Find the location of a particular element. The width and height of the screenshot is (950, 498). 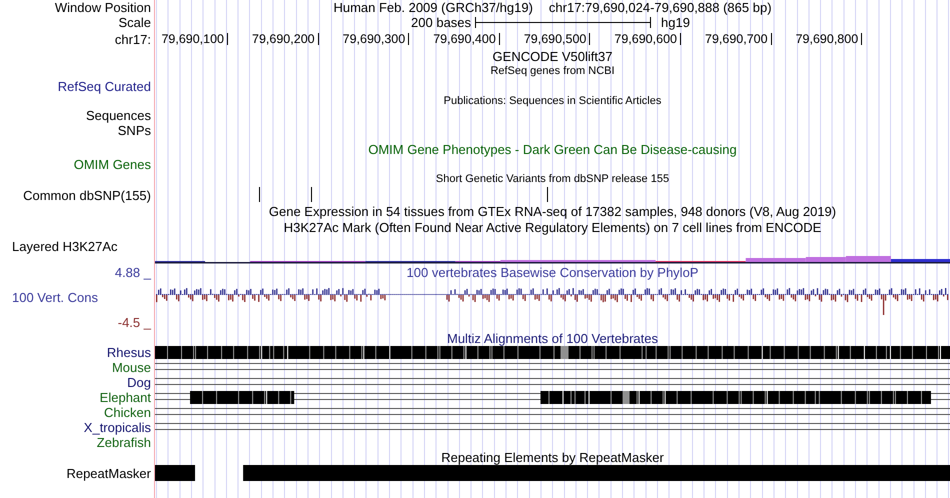

track-label: Rhesus is located at coordinates (128, 352).